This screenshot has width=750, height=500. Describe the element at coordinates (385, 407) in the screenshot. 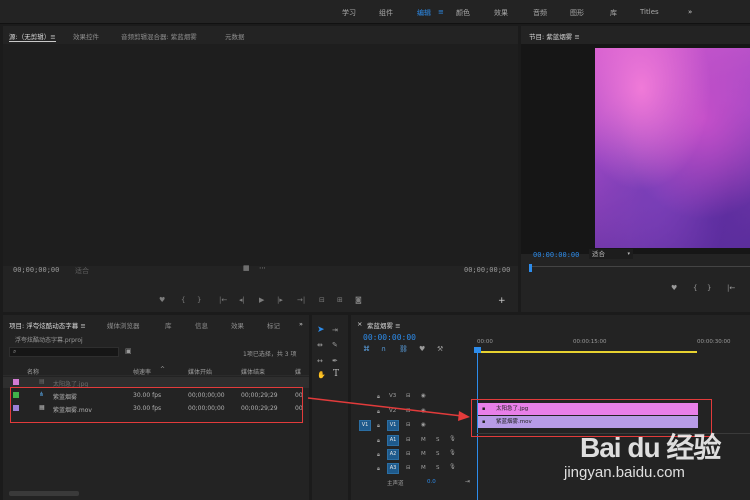

I see `arrow-line` at that location.